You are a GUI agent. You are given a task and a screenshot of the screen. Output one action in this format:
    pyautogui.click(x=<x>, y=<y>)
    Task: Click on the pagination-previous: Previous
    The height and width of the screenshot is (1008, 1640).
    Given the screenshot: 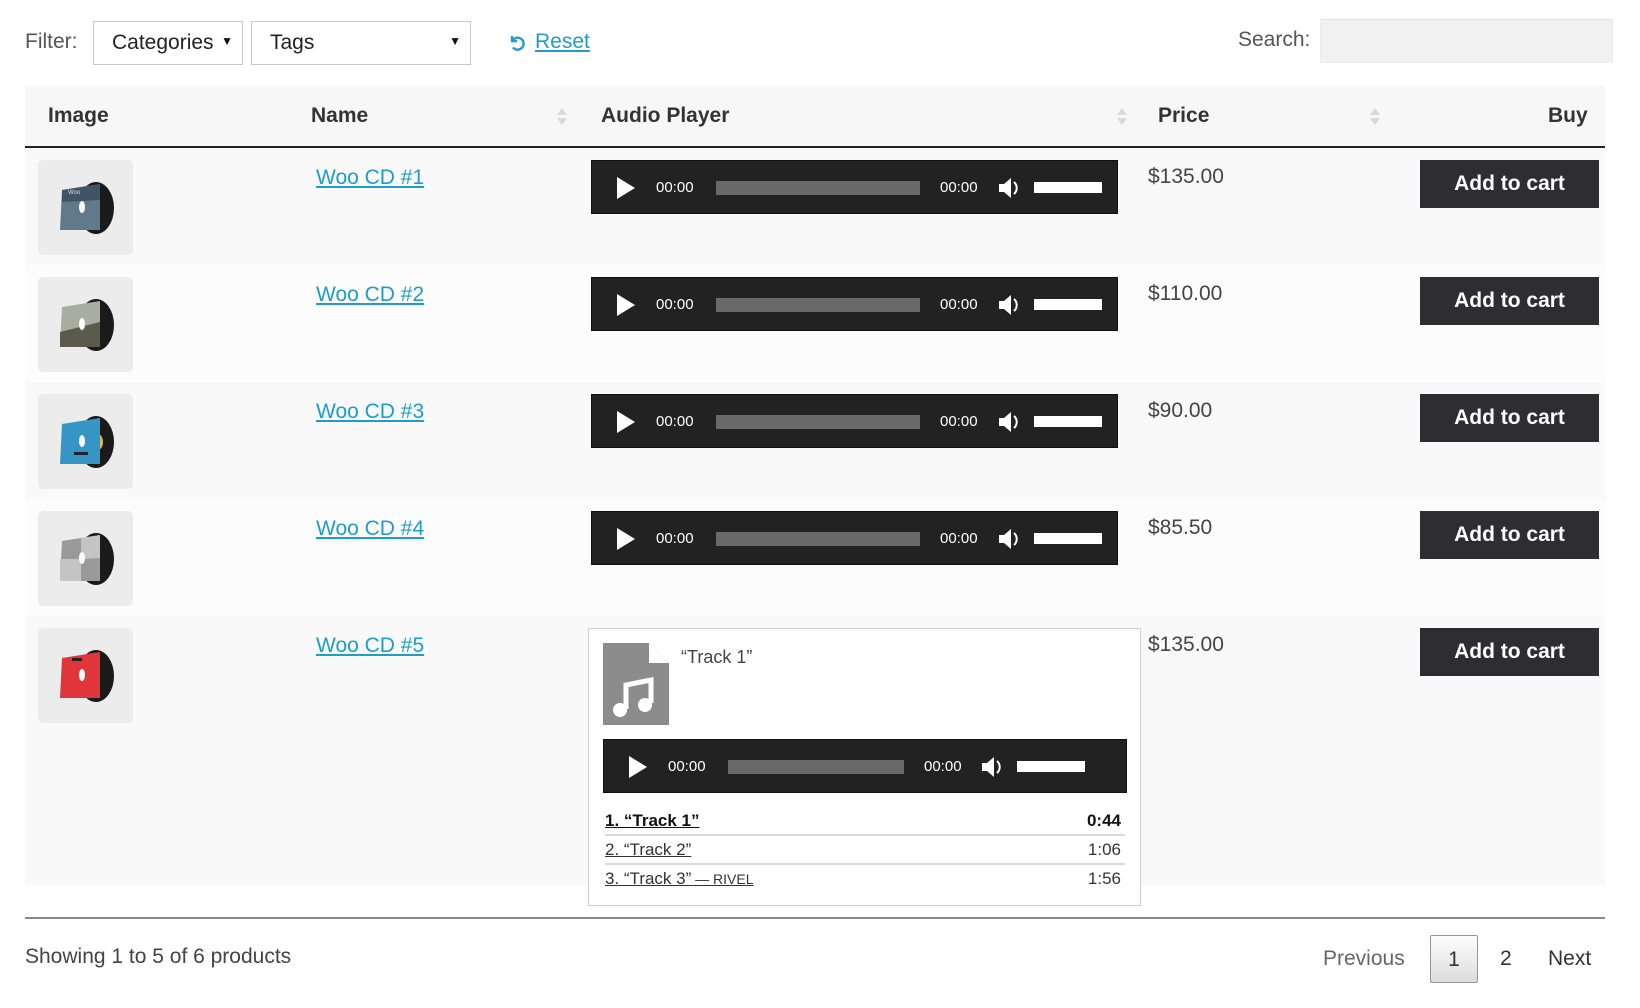 What is the action you would take?
    pyautogui.click(x=1364, y=959)
    